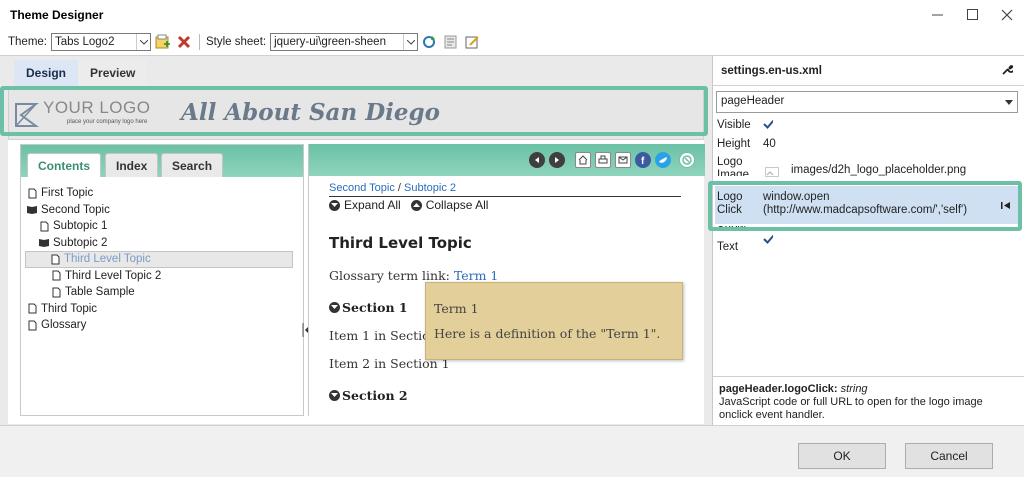  What do you see at coordinates (472, 42) in the screenshot?
I see `edit-stylesheet-icon` at bounding box center [472, 42].